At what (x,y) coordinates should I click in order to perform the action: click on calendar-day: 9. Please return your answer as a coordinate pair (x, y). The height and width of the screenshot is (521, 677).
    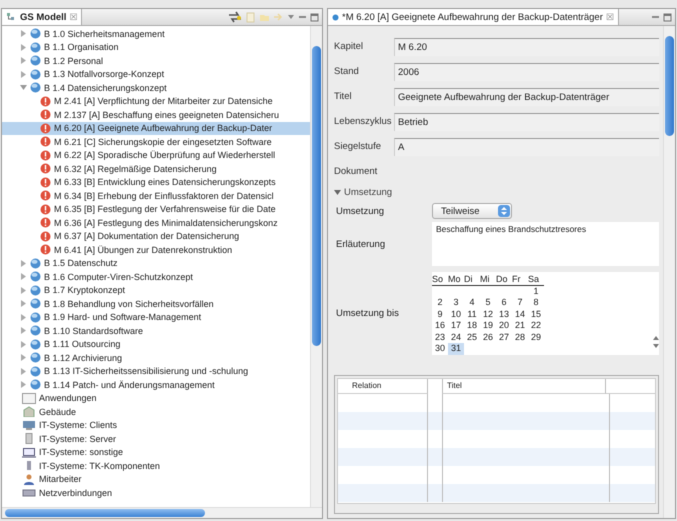
    Looking at the image, I should click on (440, 314).